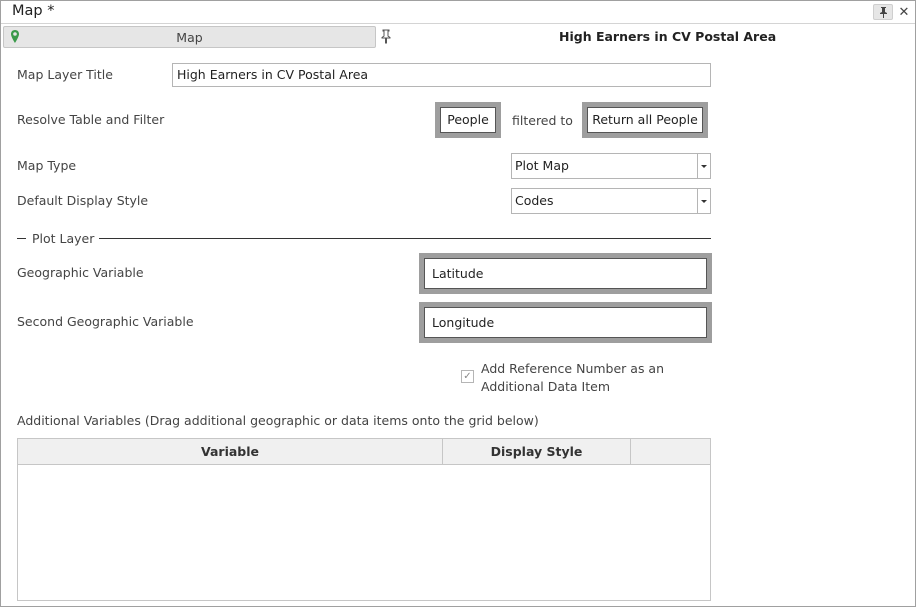 Image resolution: width=916 pixels, height=607 pixels. Describe the element at coordinates (47, 165) in the screenshot. I see `map-type-label: Map Type` at that location.